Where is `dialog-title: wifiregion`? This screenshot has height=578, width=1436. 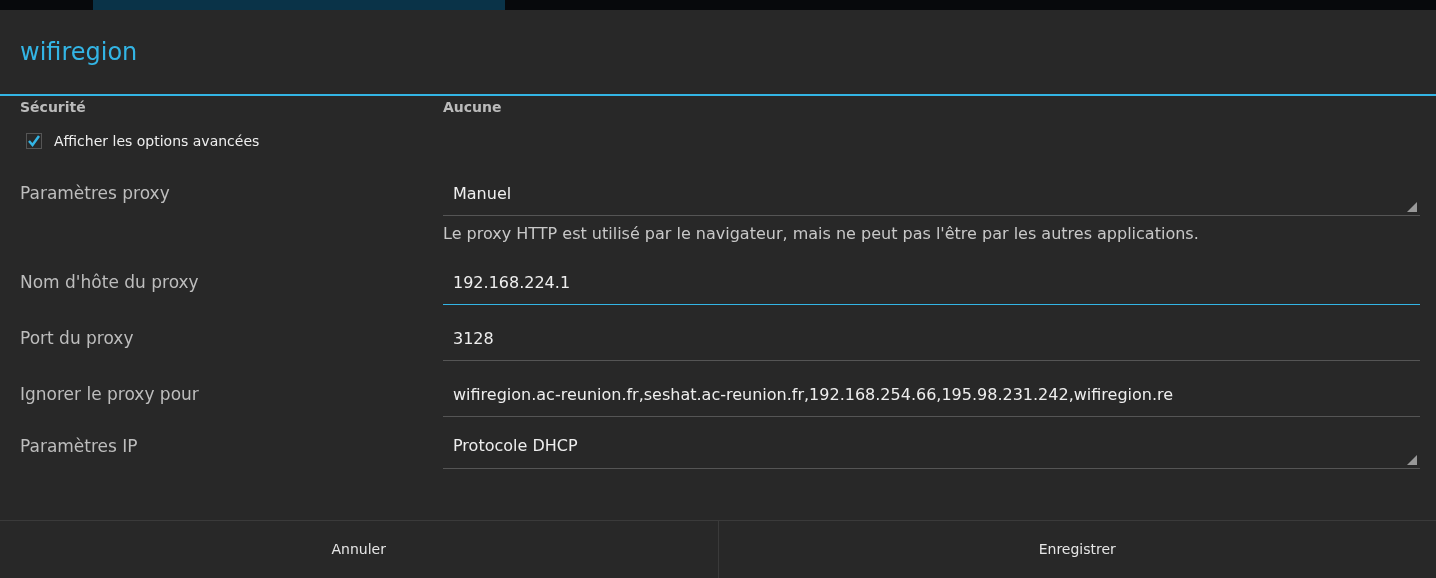
dialog-title: wifiregion is located at coordinates (79, 52).